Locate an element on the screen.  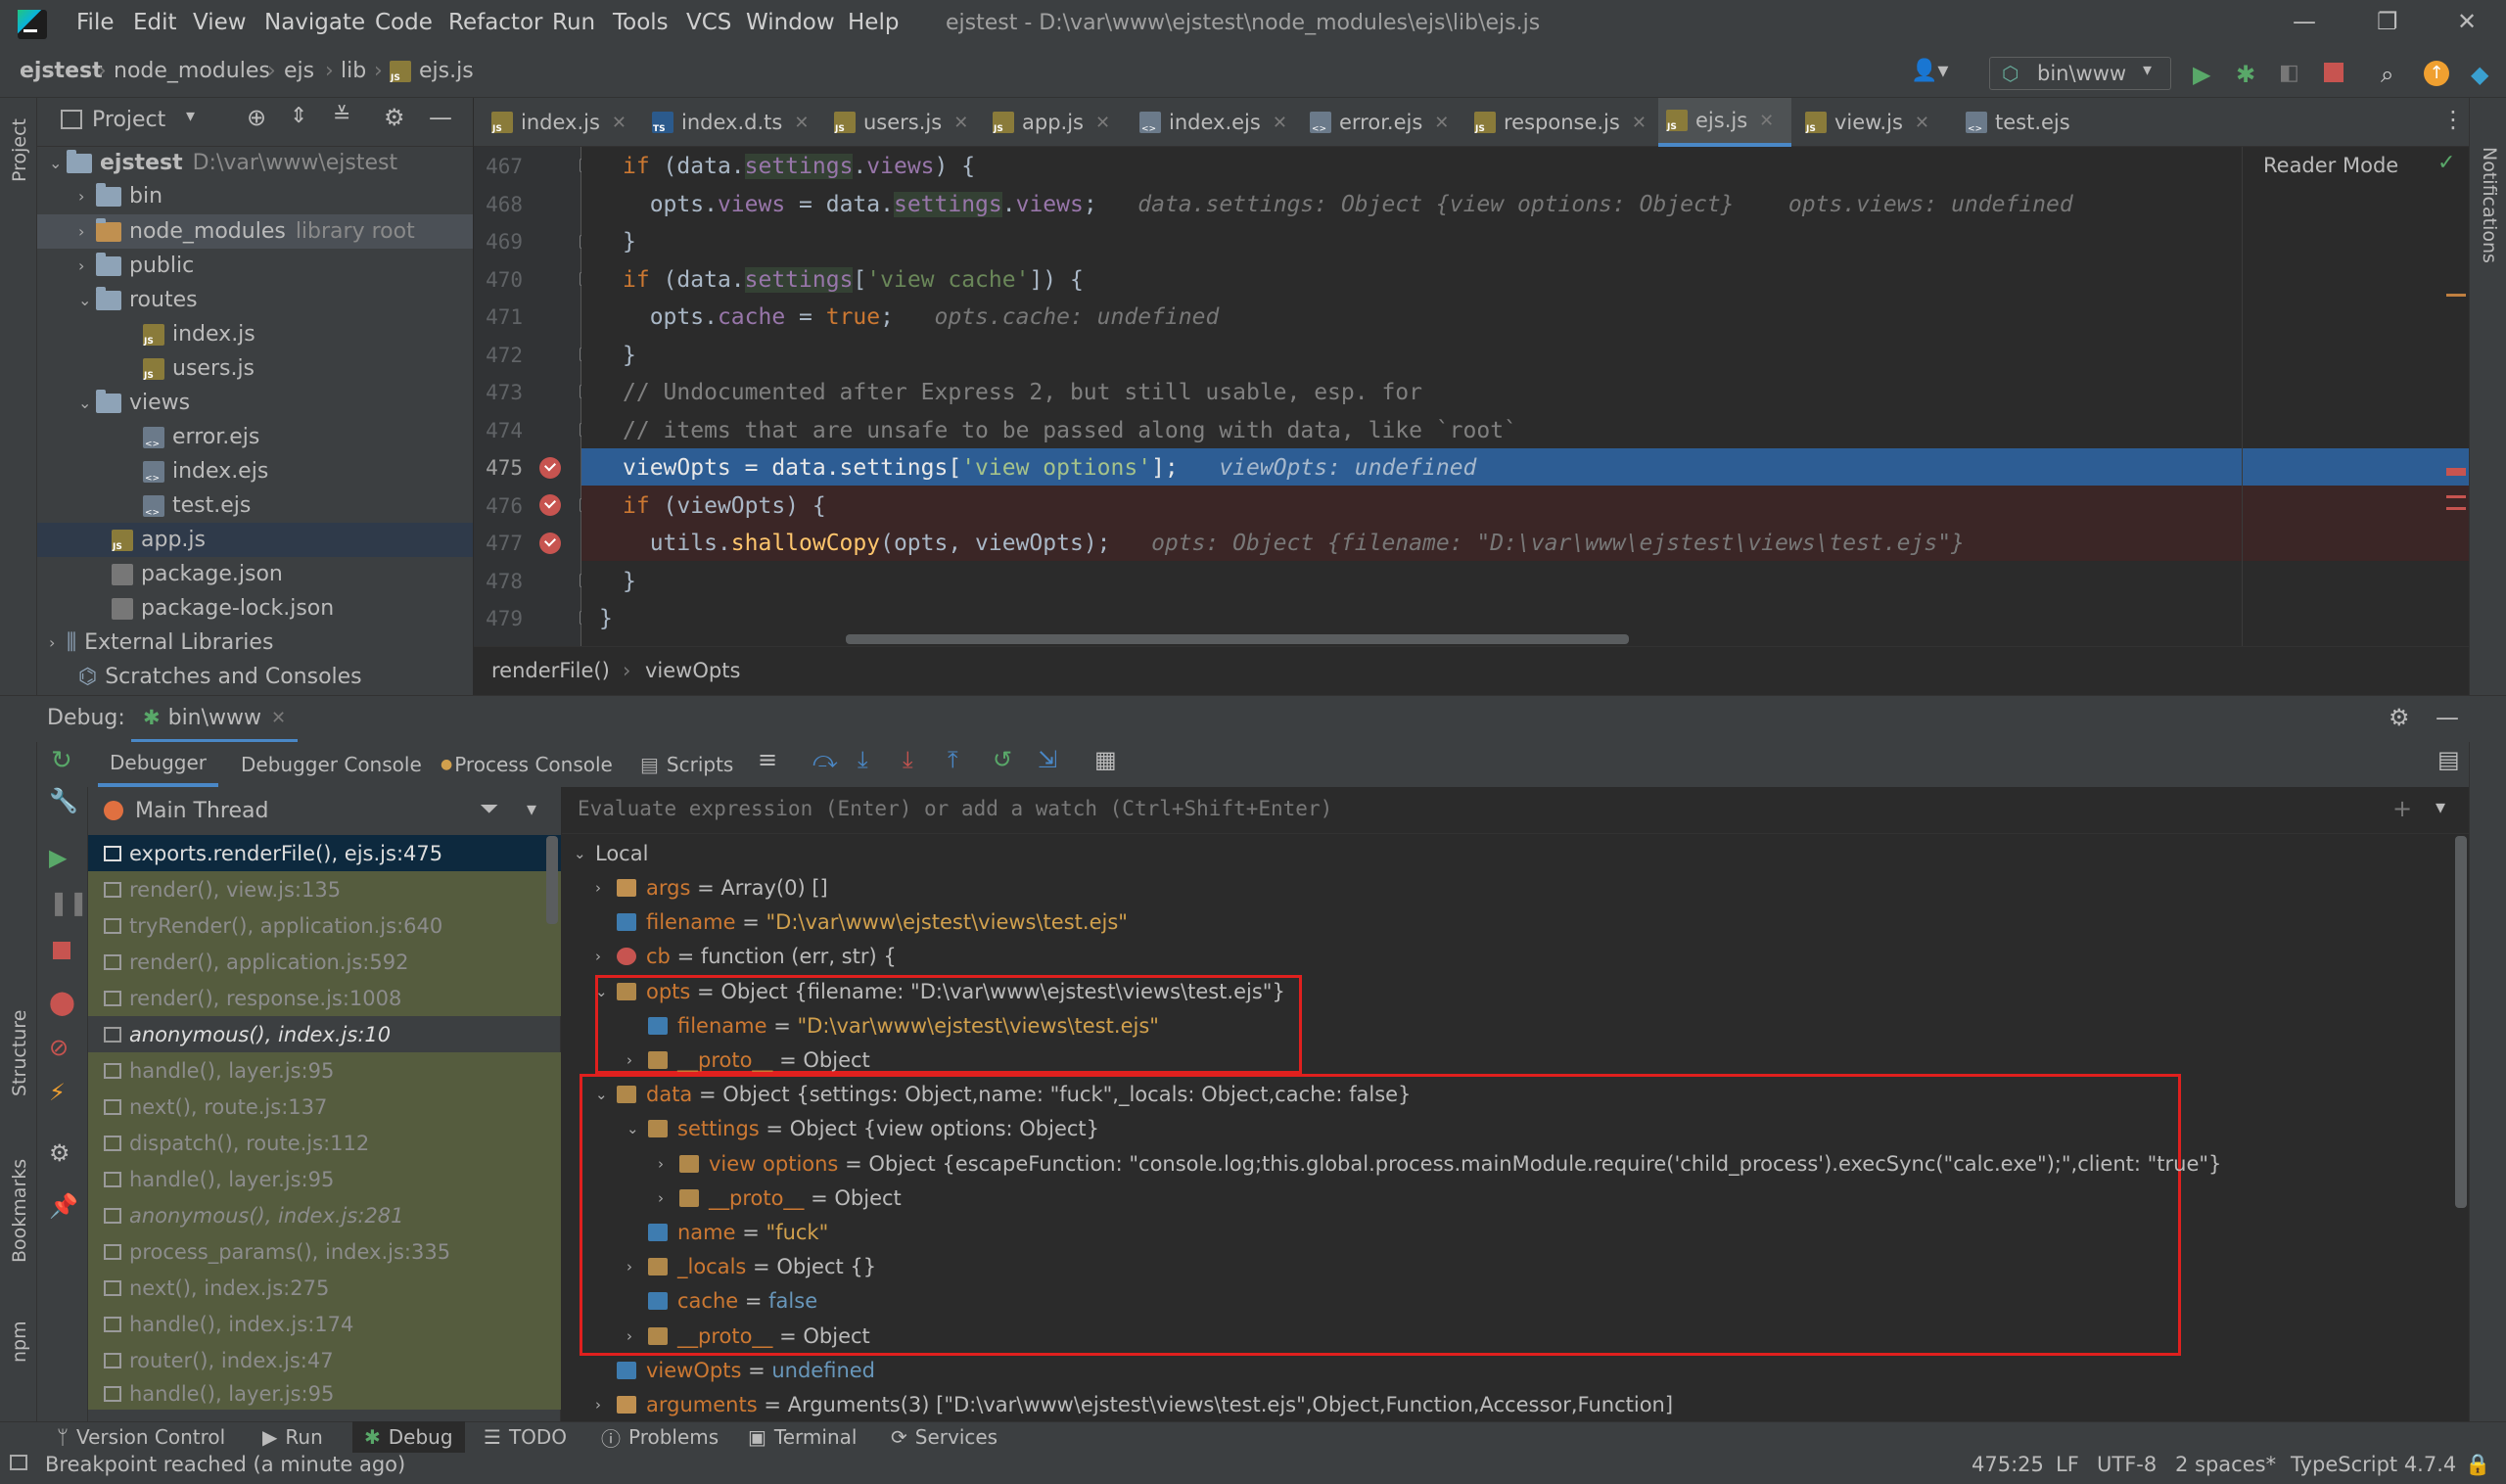
tab-index-ejs: index.ejs ✕ is located at coordinates (1209, 122).